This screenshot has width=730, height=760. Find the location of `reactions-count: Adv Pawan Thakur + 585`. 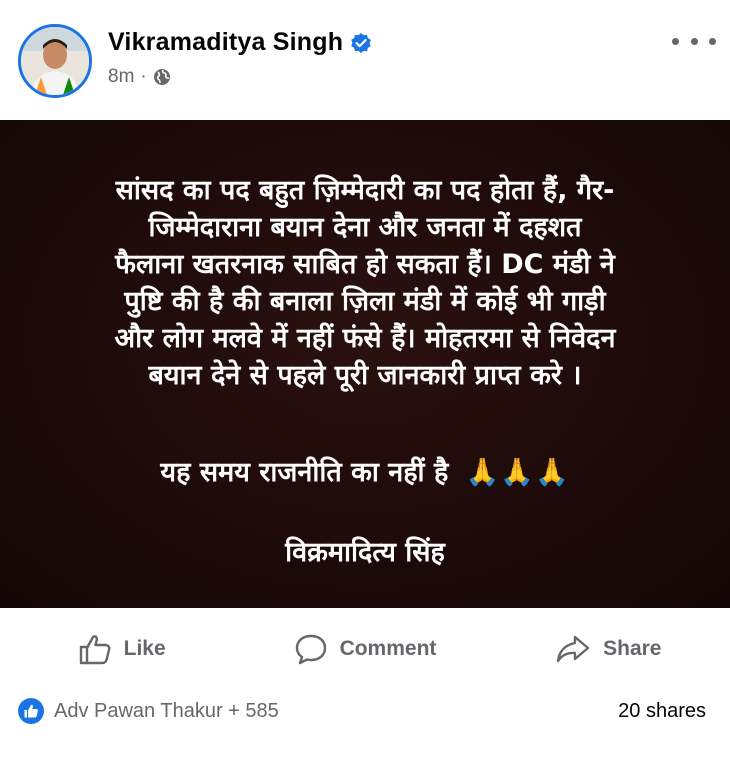

reactions-count: Adv Pawan Thakur + 585 is located at coordinates (166, 711).